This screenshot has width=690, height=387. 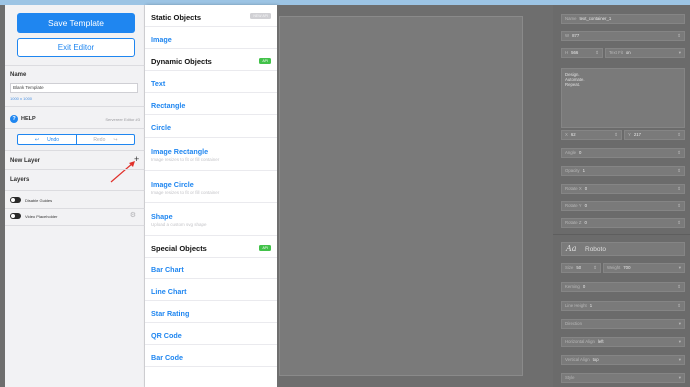 I want to click on horizontal-align-select: Horizontal Align left ▾, so click(x=623, y=342).